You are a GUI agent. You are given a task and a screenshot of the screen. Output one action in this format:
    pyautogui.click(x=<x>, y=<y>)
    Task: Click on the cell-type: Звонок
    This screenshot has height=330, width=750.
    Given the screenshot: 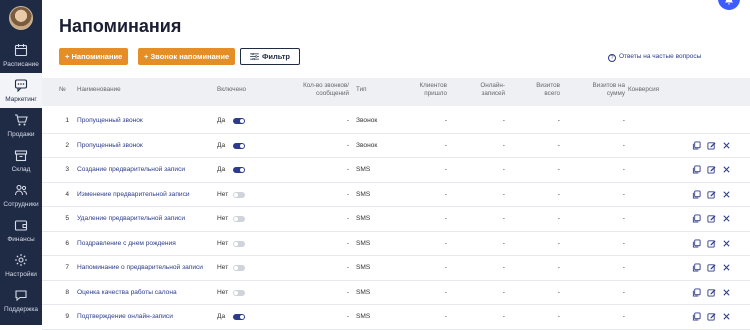 What is the action you would take?
    pyautogui.click(x=367, y=145)
    